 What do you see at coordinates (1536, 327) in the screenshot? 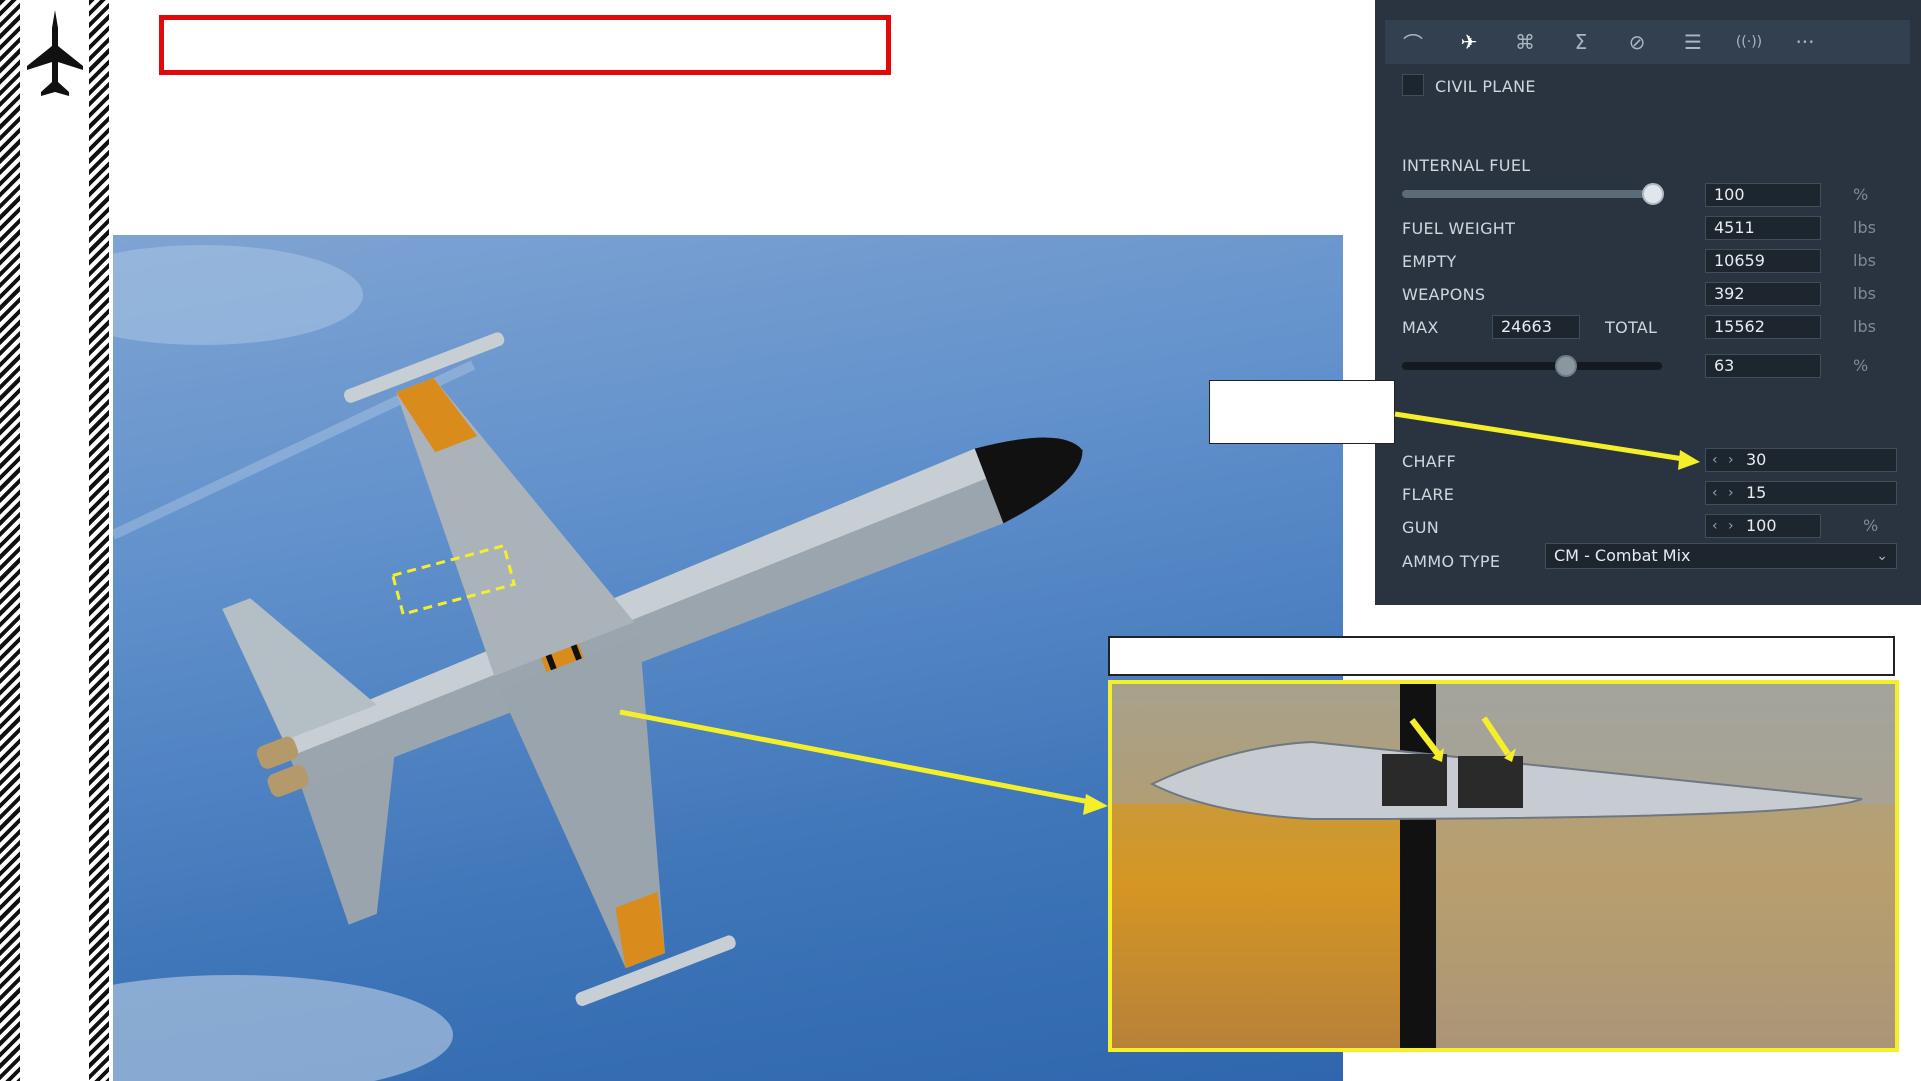
I see `max-weight-field: 24663` at bounding box center [1536, 327].